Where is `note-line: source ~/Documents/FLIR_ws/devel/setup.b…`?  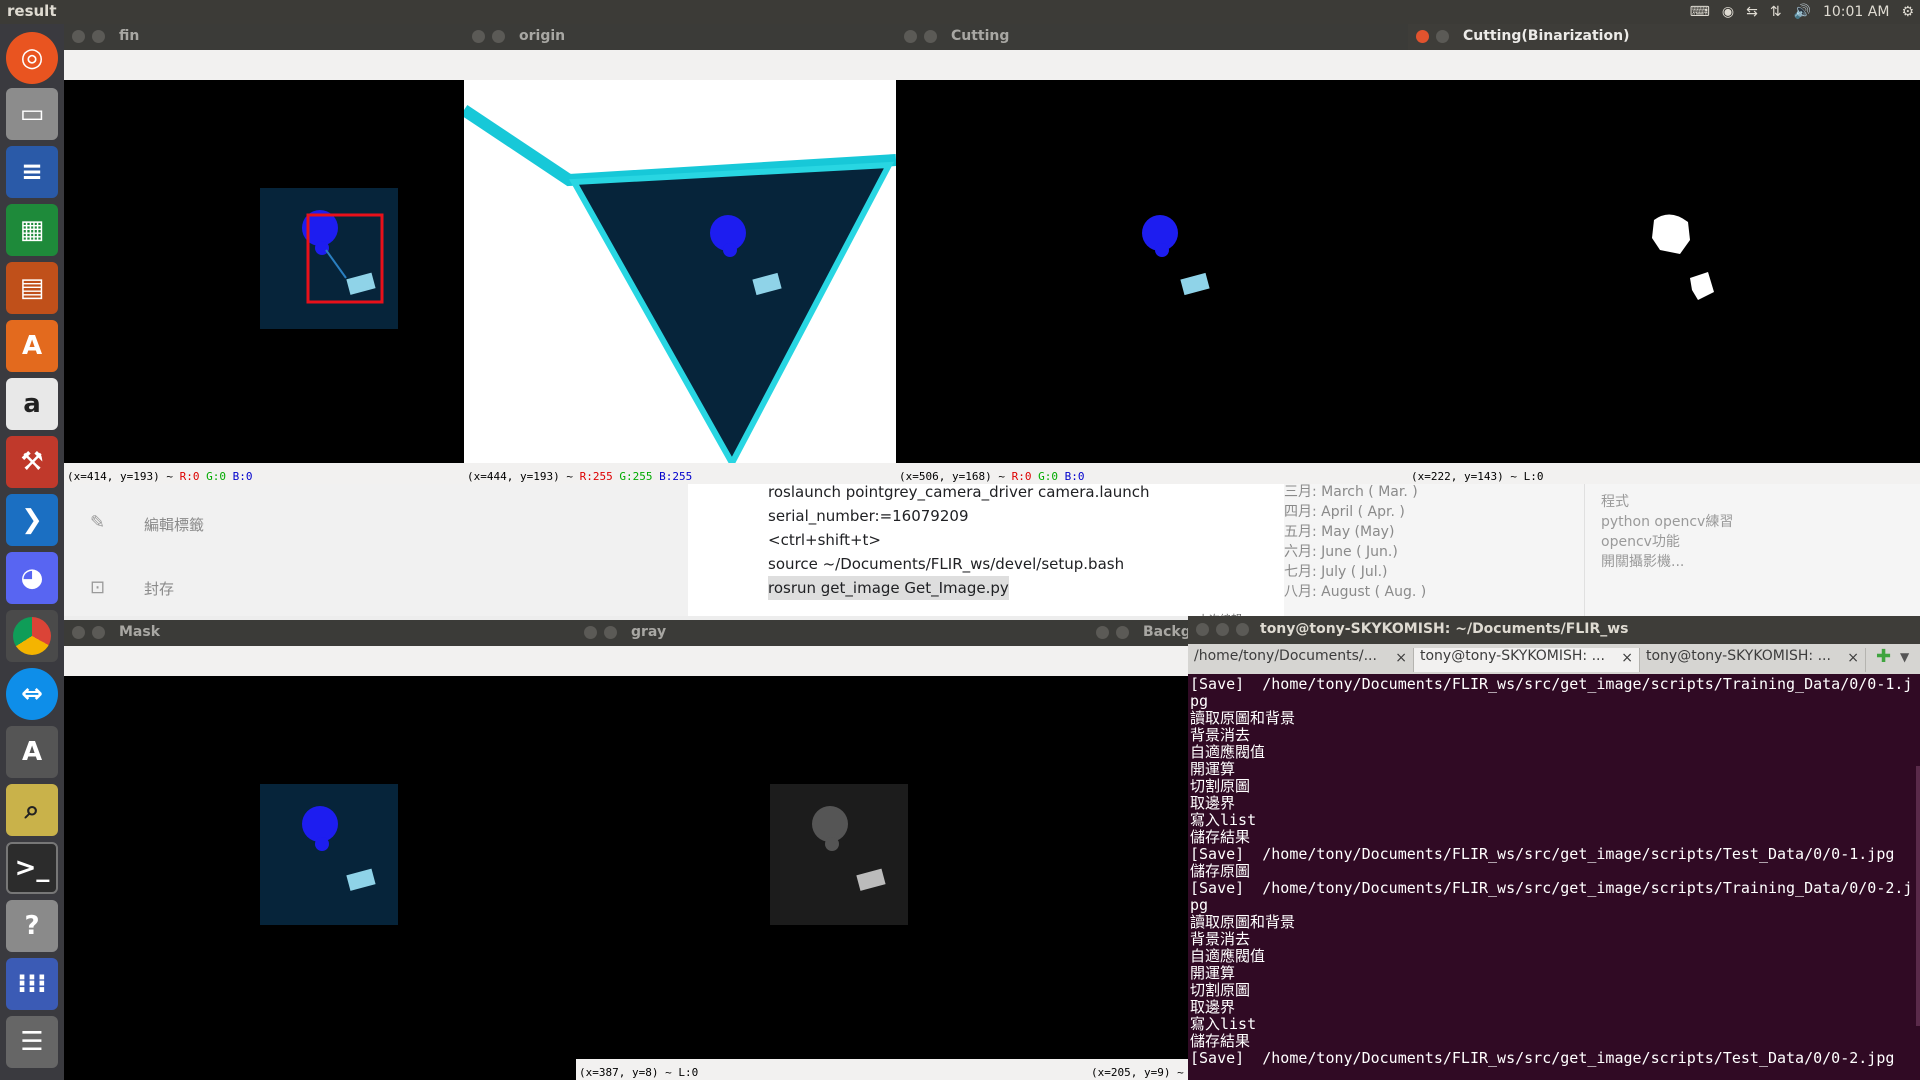 note-line: source ~/Documents/FLIR_ws/devel/setup.b… is located at coordinates (946, 564).